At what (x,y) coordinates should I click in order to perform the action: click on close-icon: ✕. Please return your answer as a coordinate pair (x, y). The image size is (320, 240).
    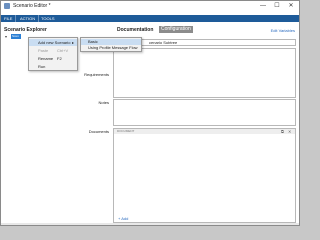
    Looking at the image, I should click on (289, 131).